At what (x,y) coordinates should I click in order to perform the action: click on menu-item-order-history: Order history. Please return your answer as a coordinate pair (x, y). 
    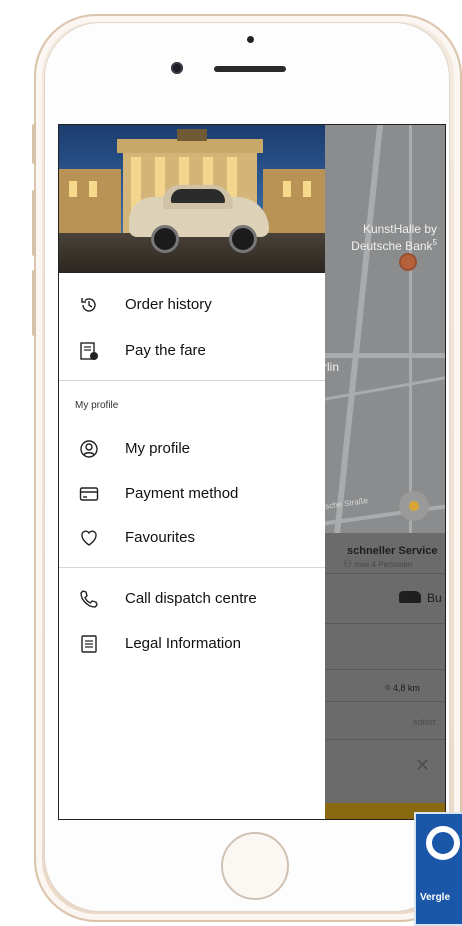
    Looking at the image, I should click on (192, 305).